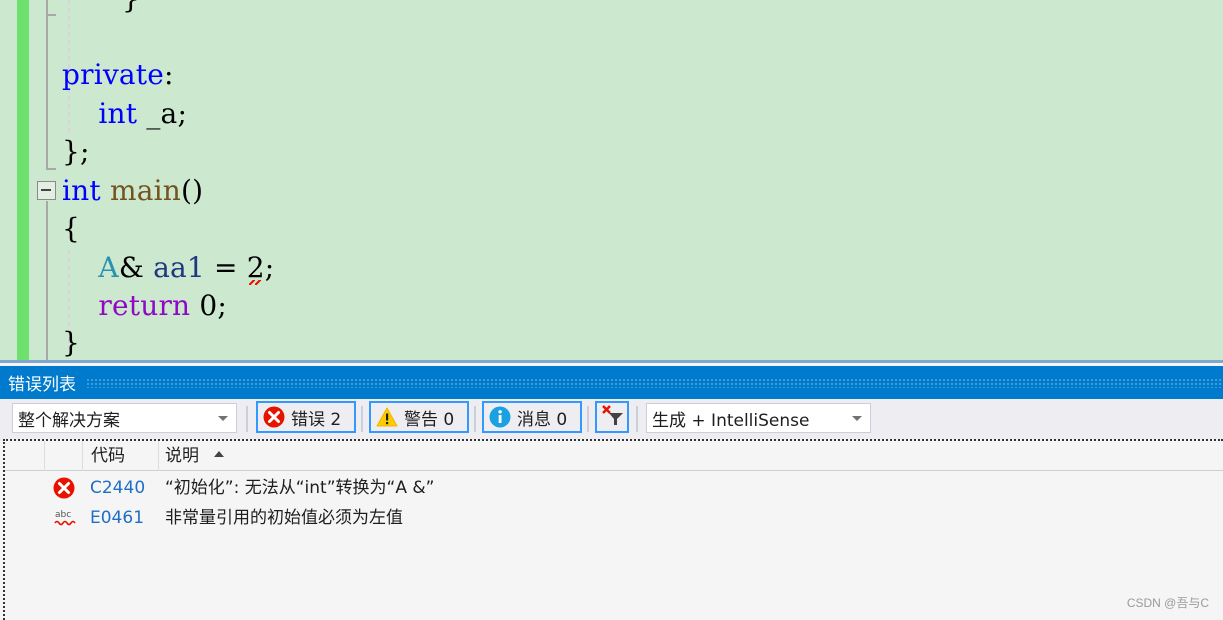 This screenshot has width=1223, height=620. I want to click on warnings-filter-button: 警告 0, so click(419, 417).